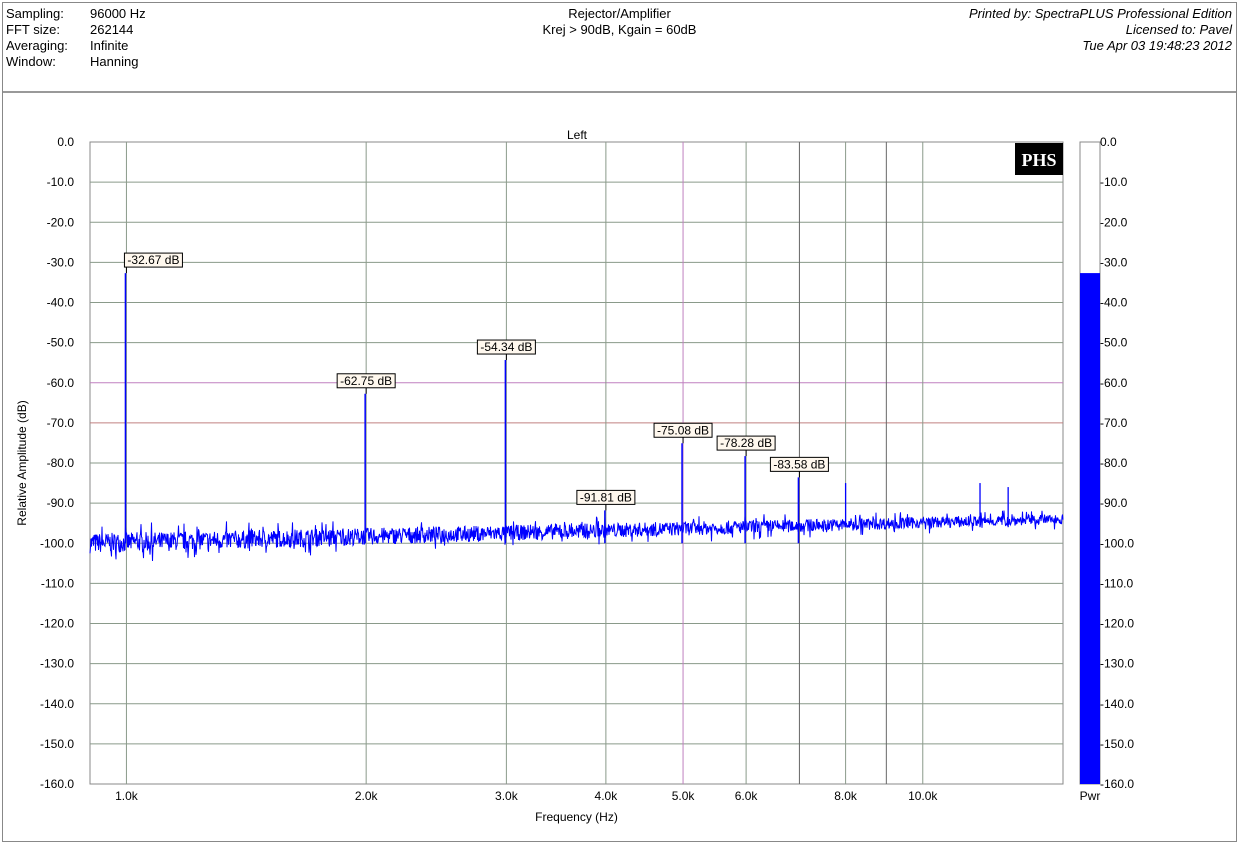 The width and height of the screenshot is (1241, 846). I want to click on y-tick-label: -20.0, so click(61, 222).